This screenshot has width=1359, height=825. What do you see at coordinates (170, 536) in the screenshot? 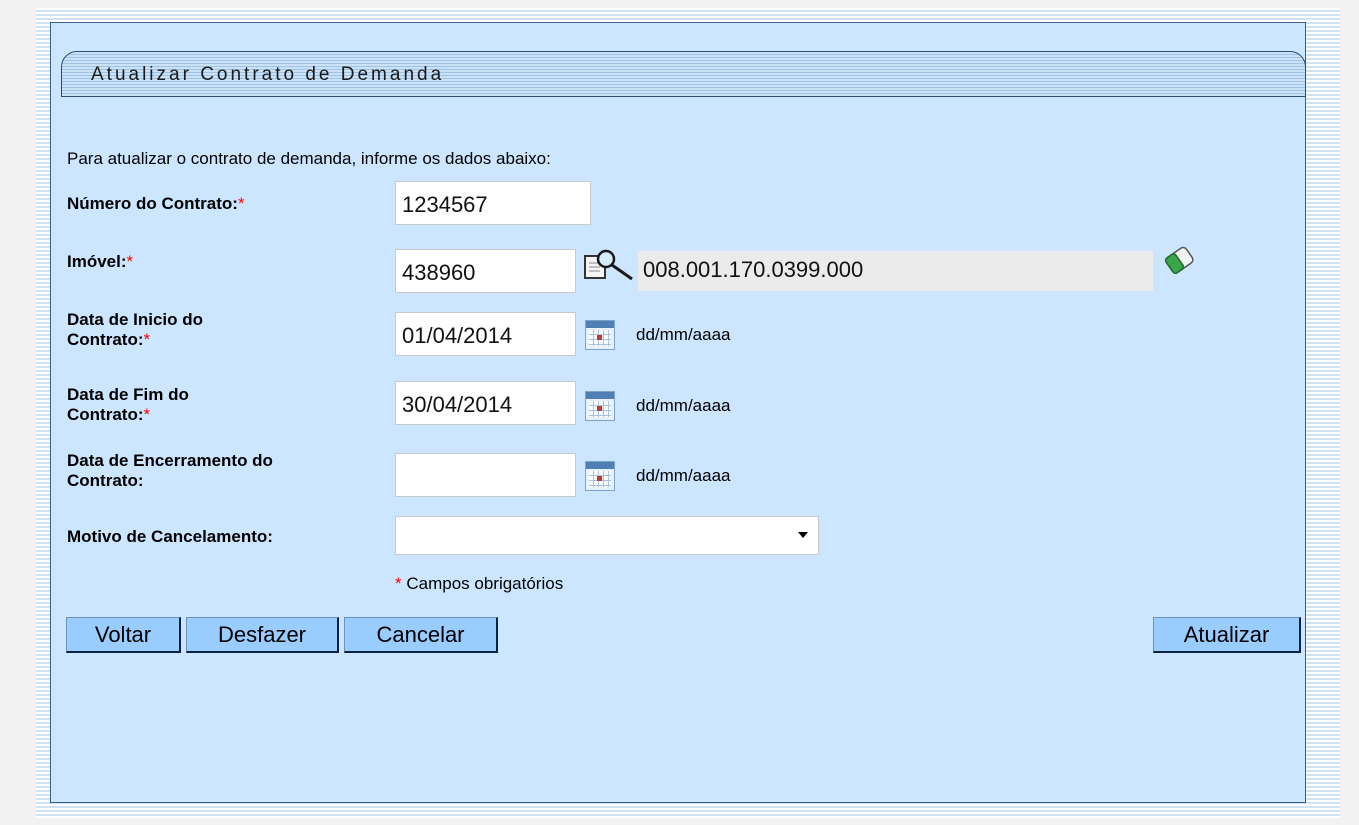
I see `motivo-cancelamento-label: Motivo de Cancelamento:` at bounding box center [170, 536].